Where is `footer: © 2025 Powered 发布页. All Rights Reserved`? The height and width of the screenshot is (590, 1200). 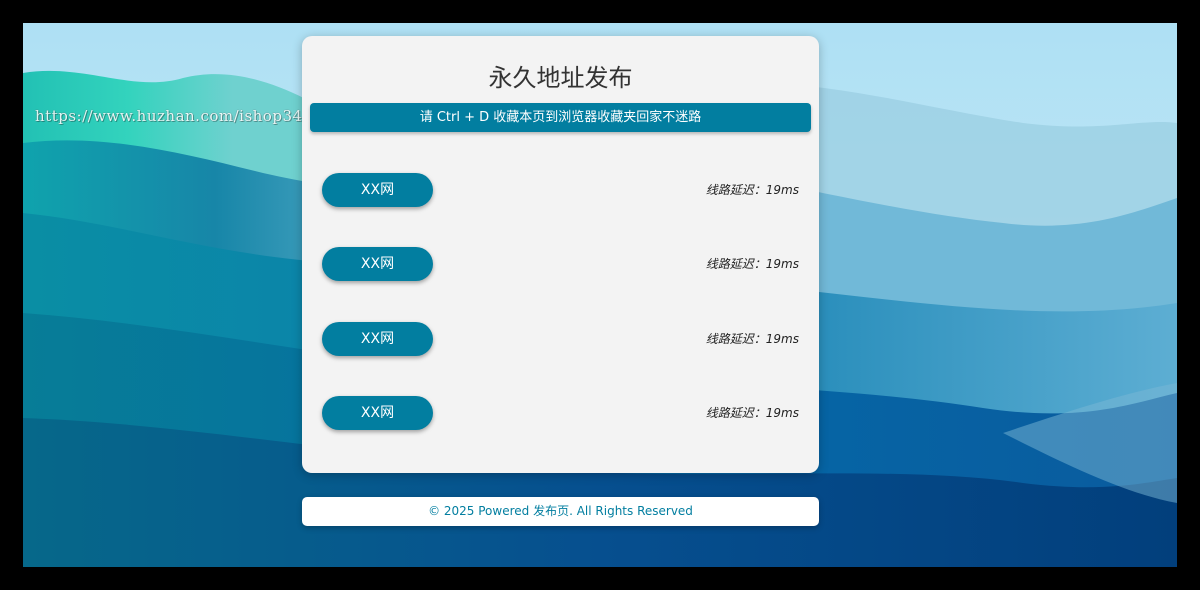 footer: © 2025 Powered 发布页. All Rights Reserved is located at coordinates (560, 511).